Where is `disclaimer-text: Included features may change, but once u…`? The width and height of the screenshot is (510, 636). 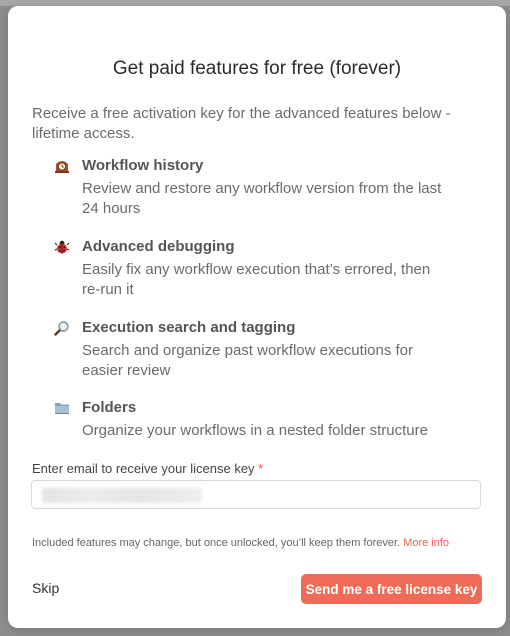
disclaimer-text: Included features may change, but once u… is located at coordinates (216, 543).